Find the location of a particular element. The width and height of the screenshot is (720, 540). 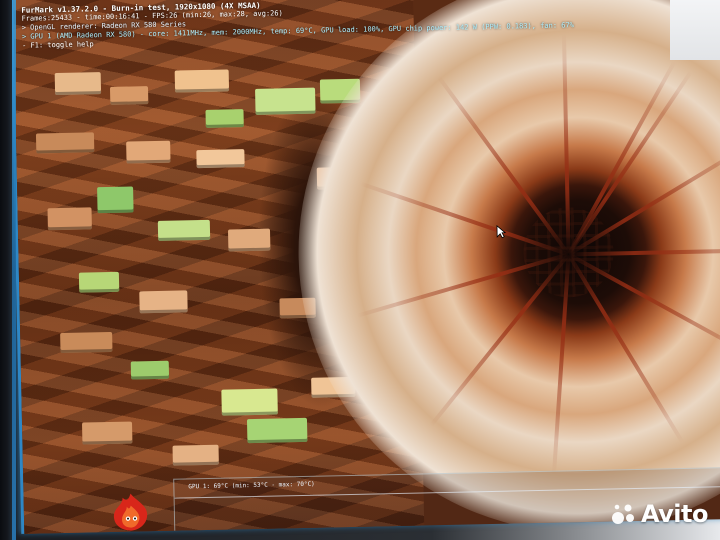

mouse-cursor-icon is located at coordinates (501, 233).